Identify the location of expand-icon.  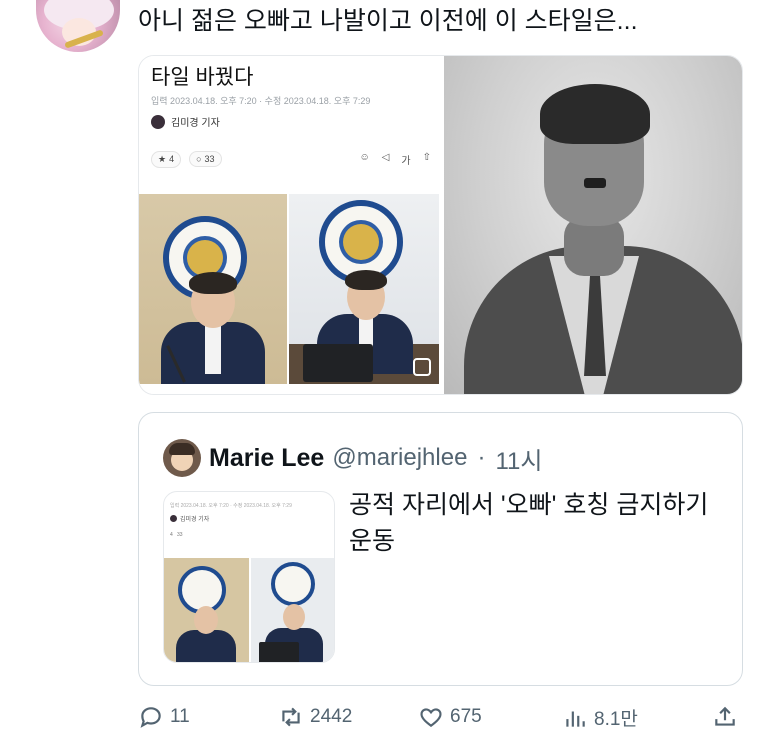
(422, 367).